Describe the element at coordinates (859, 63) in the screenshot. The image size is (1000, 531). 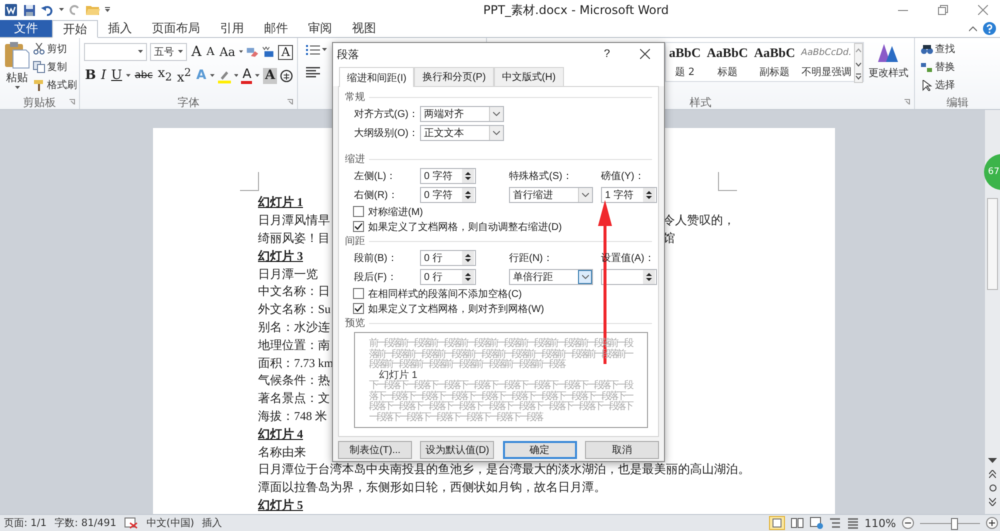
I see `gallery-scroll-icon` at that location.